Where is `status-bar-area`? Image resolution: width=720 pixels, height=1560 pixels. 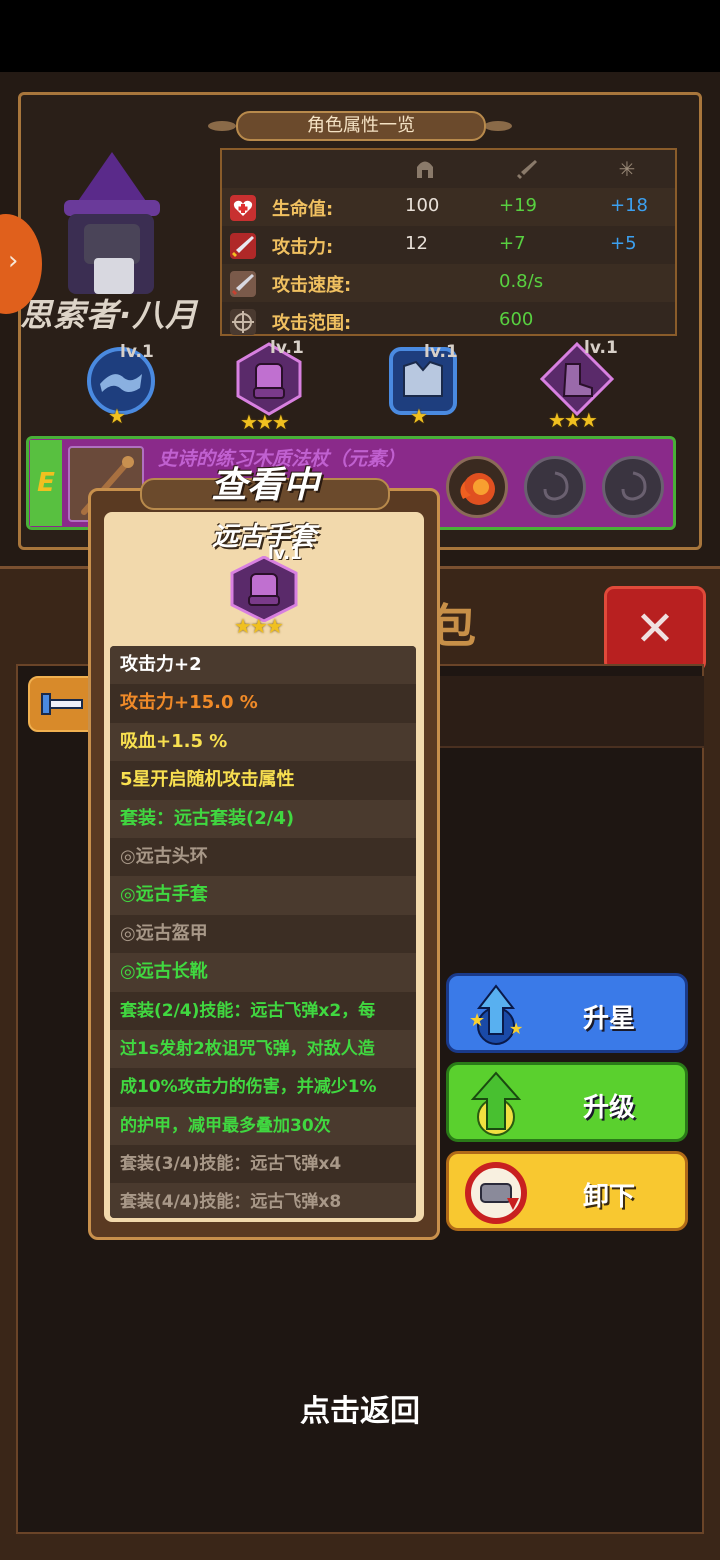 status-bar-area is located at coordinates (360, 36).